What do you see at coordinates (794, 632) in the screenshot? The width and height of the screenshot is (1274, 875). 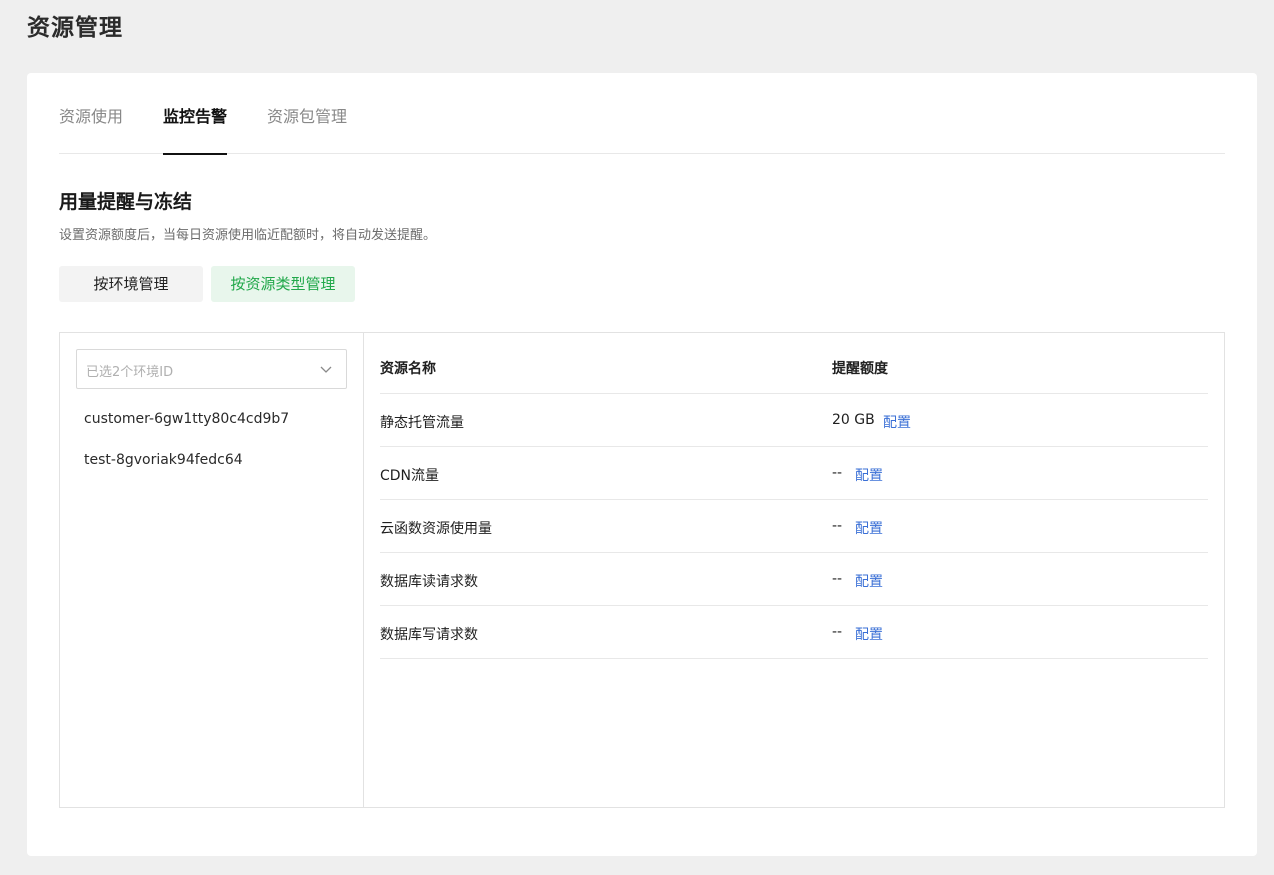 I see `table-row: 数据库写请求数 -- 配置` at bounding box center [794, 632].